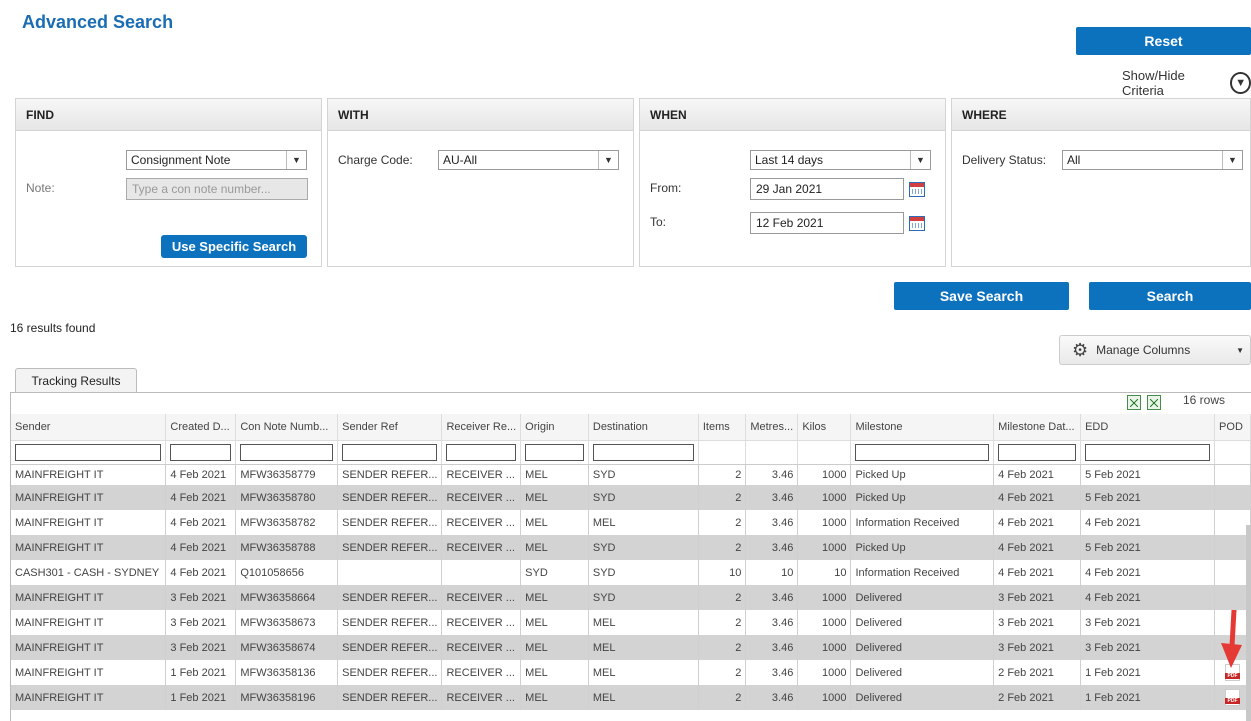  Describe the element at coordinates (1080, 350) in the screenshot. I see `gear-icon: ⚙` at that location.